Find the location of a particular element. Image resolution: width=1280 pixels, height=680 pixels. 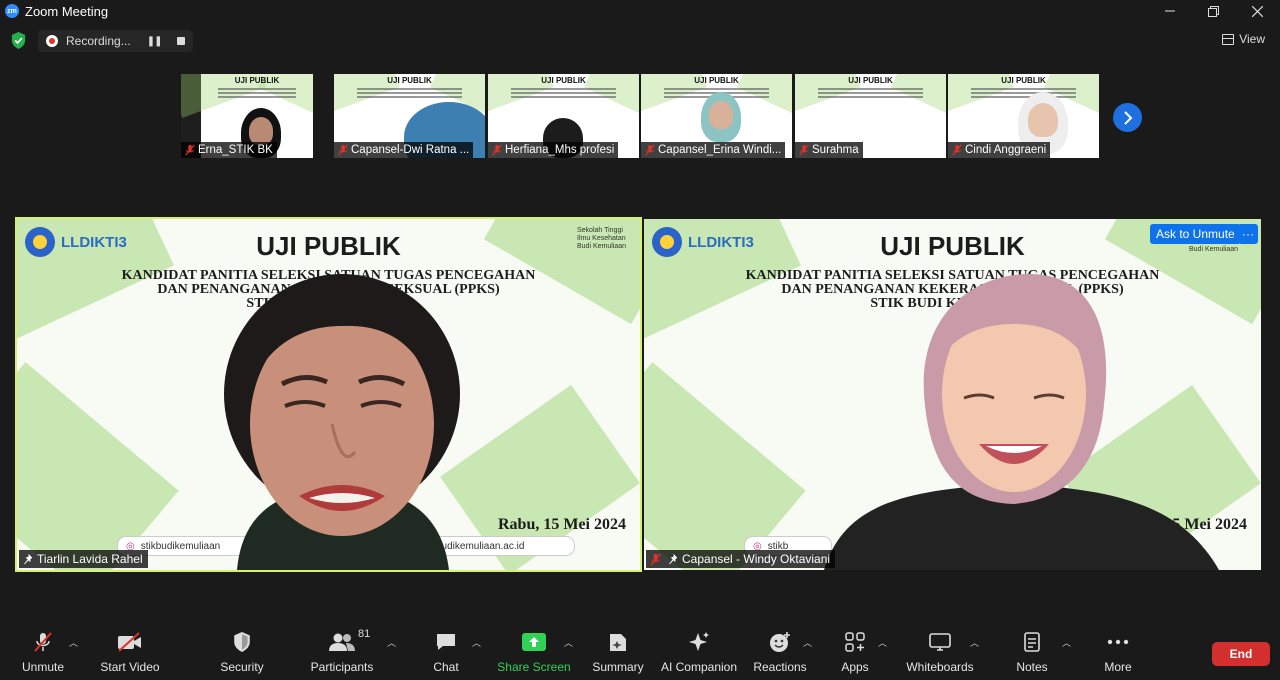

minimize-icon is located at coordinates (1170, 11).